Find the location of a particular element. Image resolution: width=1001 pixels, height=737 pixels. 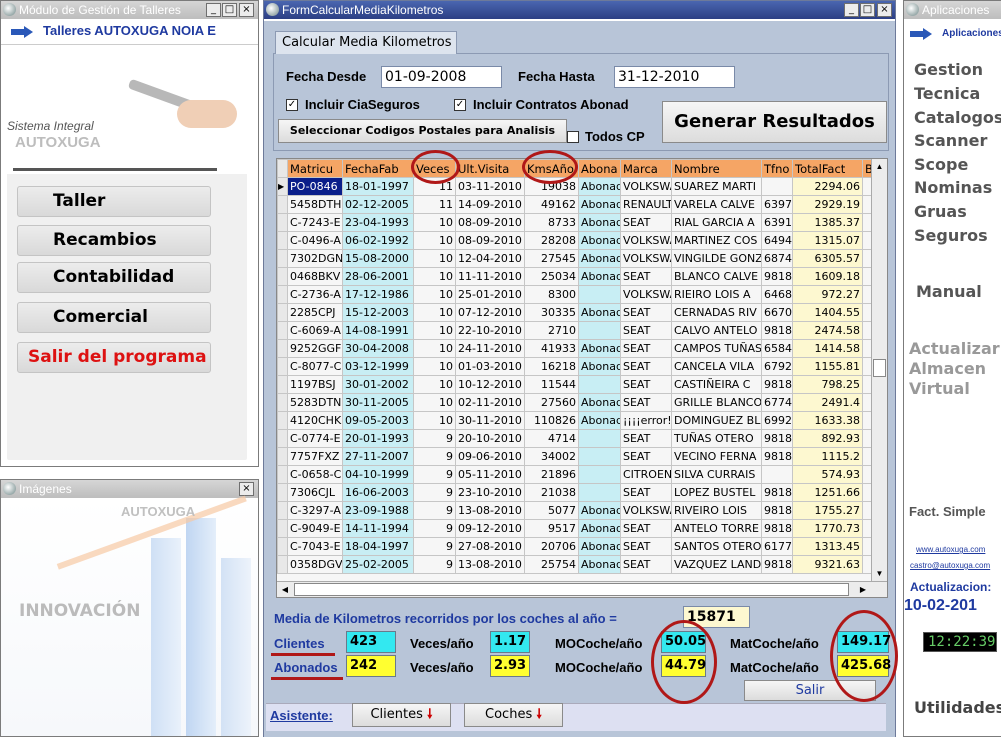

horizontal-scrollbar: ◀ ▶ is located at coordinates (582, 589).